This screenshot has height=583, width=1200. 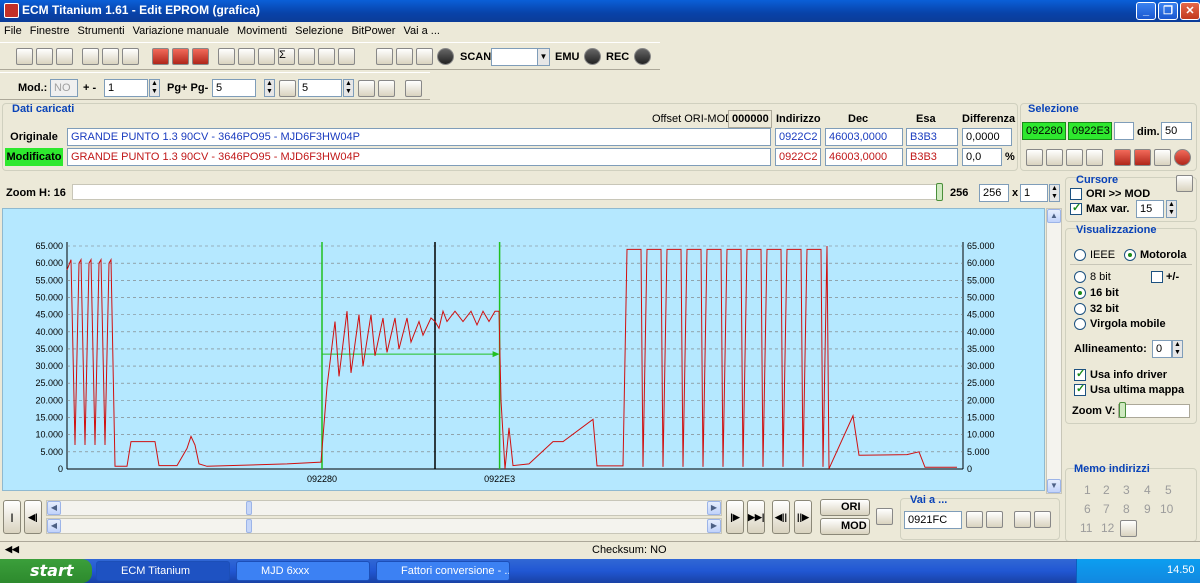 I want to click on goto-mod-icon, so click(x=994, y=519).